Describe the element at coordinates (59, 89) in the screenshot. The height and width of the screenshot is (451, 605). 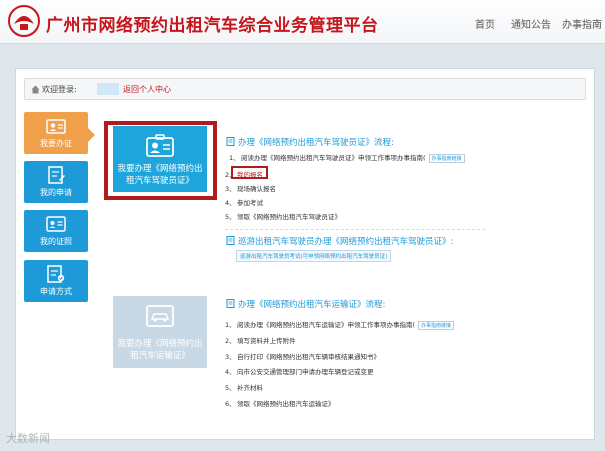
I see `welcome-label: 欢迎登录:` at that location.